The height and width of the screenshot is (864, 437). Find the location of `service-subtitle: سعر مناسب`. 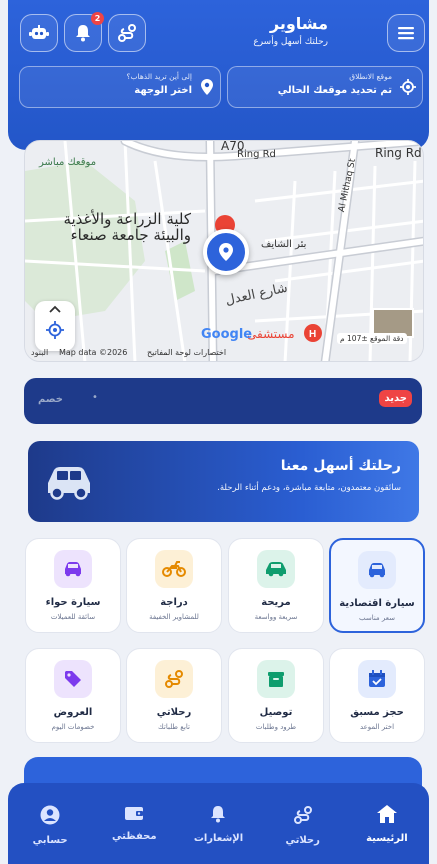

service-subtitle: سعر مناسب is located at coordinates (377, 618).